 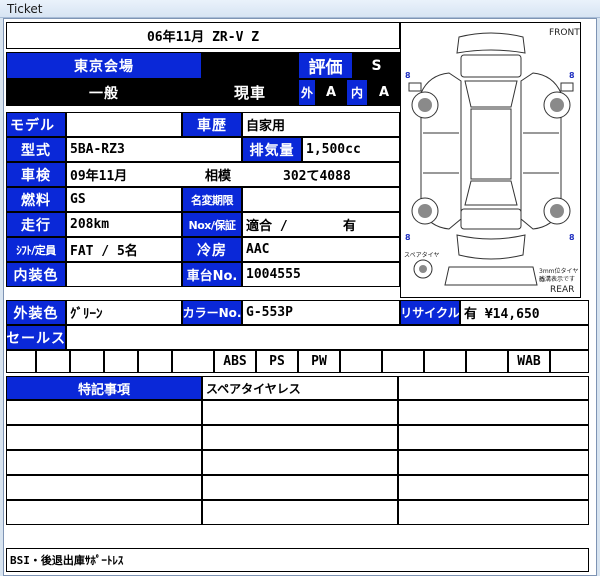 What do you see at coordinates (212, 199) in the screenshot?
I see `name-change-label: 名変期限` at bounding box center [212, 199].